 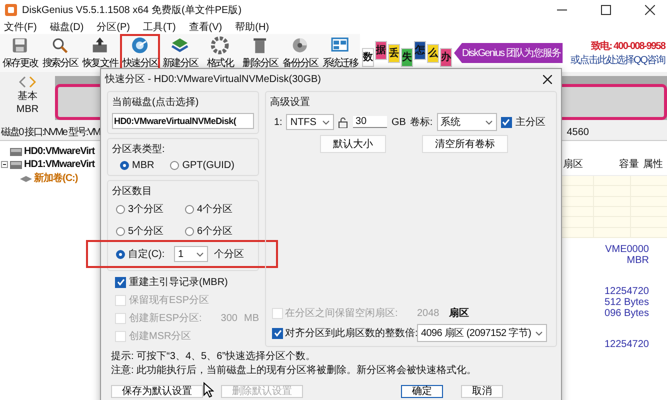 I want to click on volume-label-dropdown: 系统, so click(x=466, y=122).